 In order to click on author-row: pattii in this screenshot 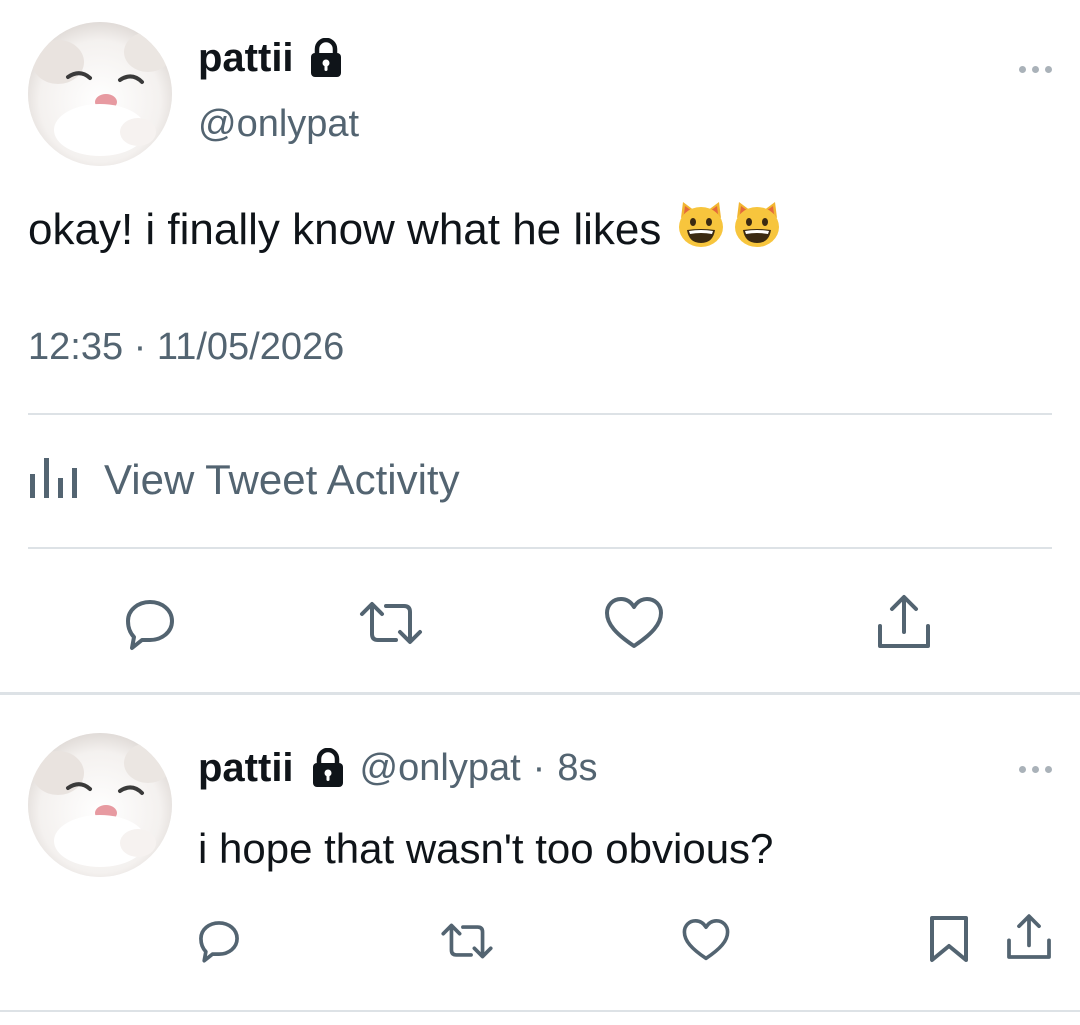, I will do `click(271, 57)`.